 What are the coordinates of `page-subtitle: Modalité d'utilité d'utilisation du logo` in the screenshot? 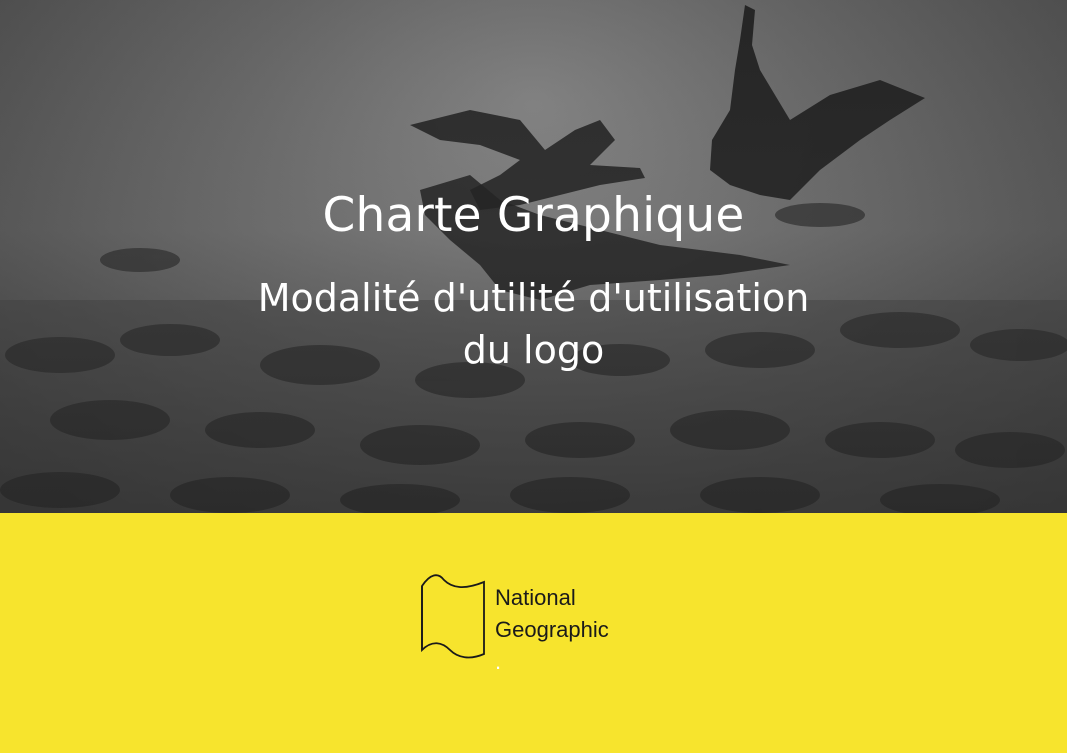 It's located at (533, 324).